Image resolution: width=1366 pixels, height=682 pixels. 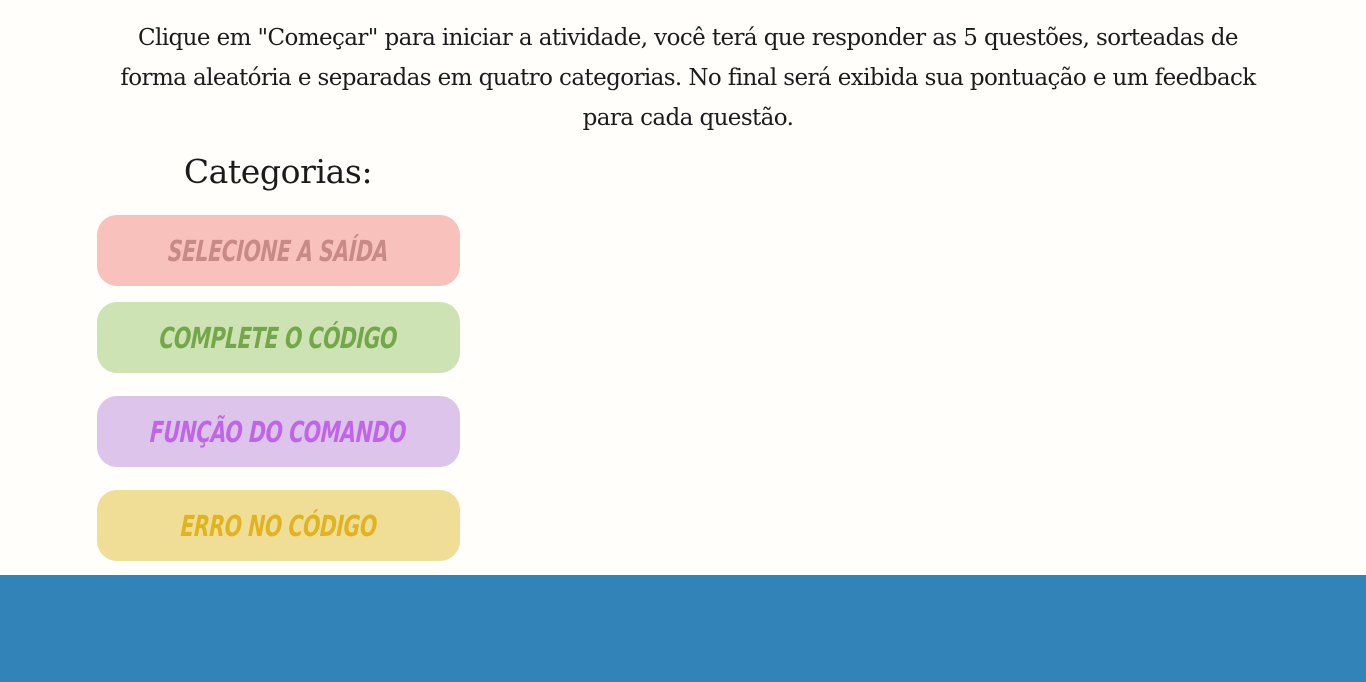 What do you see at coordinates (278, 171) in the screenshot?
I see `categories-heading: Categorias:` at bounding box center [278, 171].